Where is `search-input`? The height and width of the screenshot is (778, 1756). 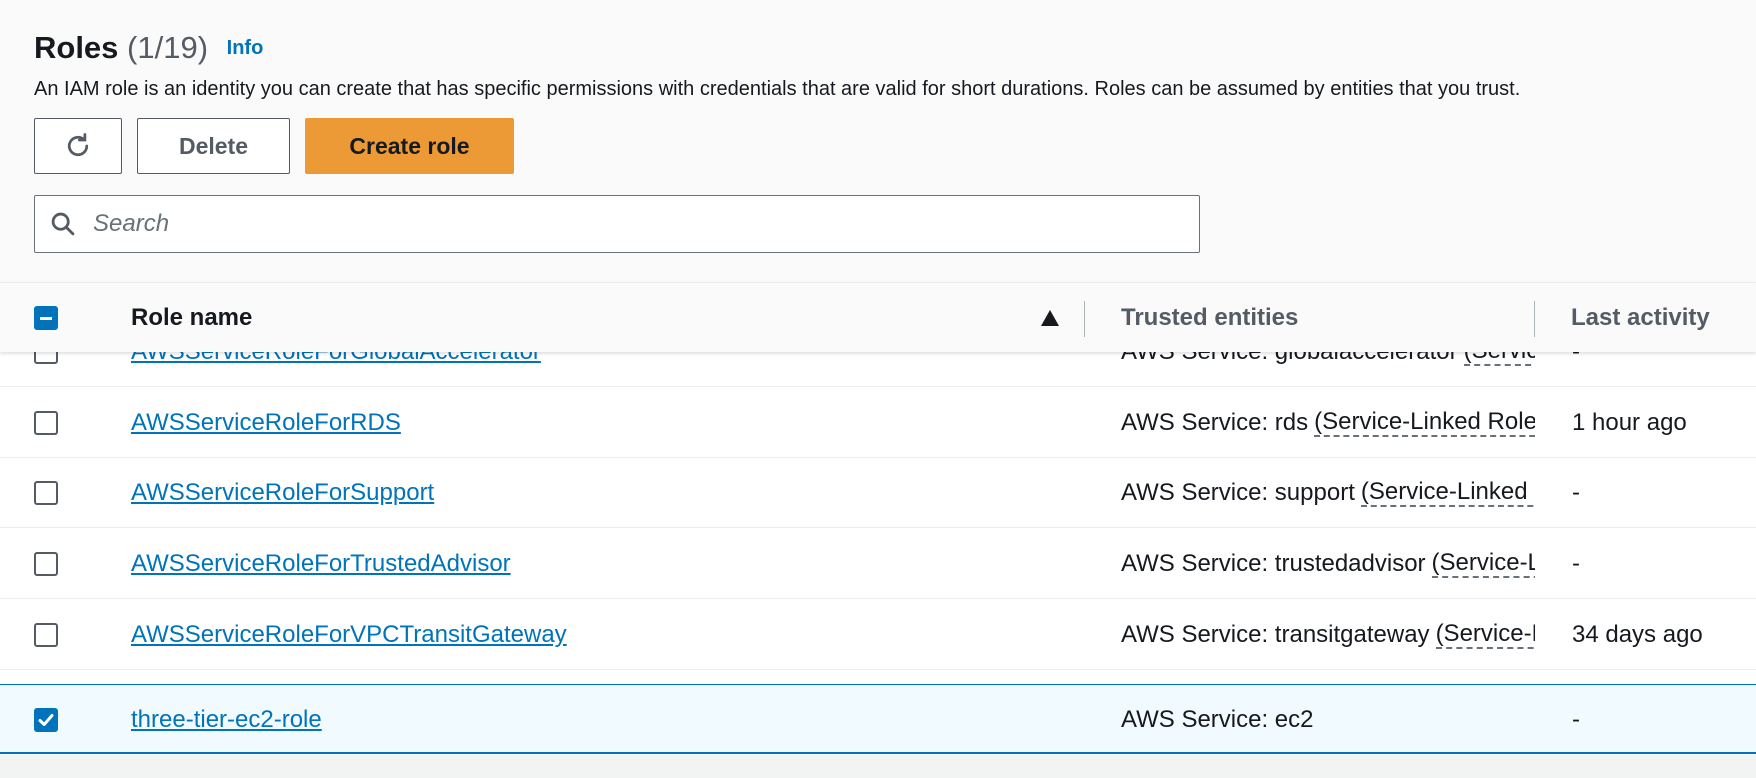
search-input is located at coordinates (633, 224).